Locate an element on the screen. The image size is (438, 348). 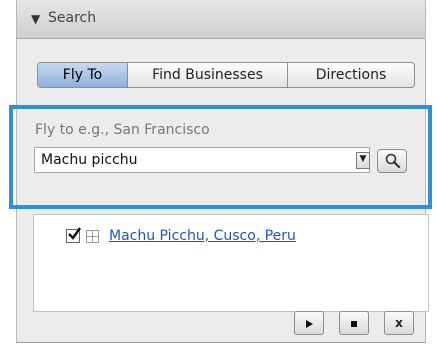
search-panel-header: ▼ Search is located at coordinates (221, 19).